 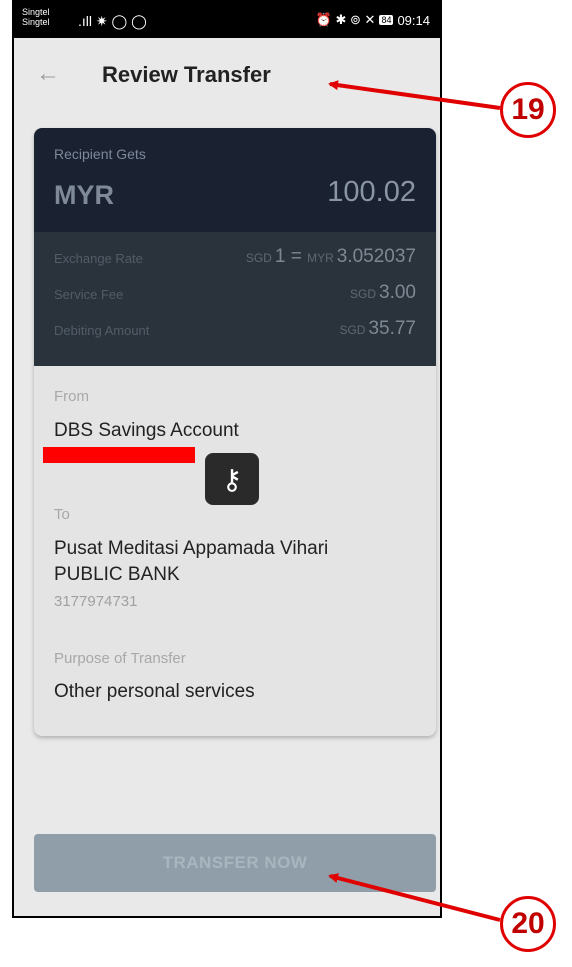 I want to click on arrow-to-title, so click(x=414, y=95).